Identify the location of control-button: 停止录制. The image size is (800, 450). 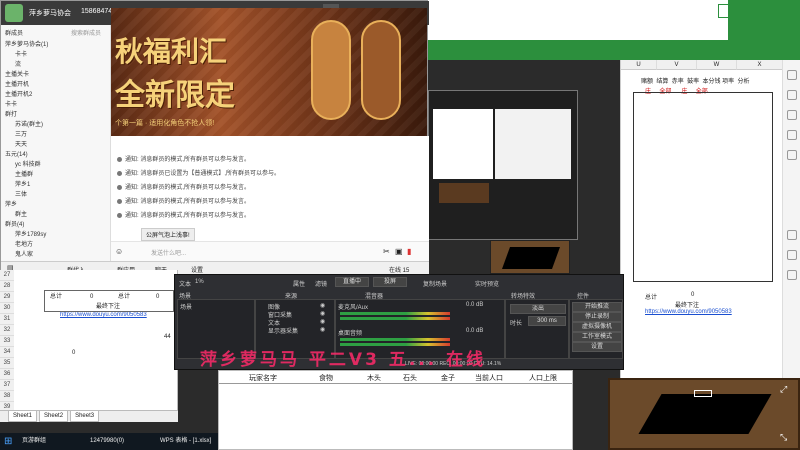
(597, 317).